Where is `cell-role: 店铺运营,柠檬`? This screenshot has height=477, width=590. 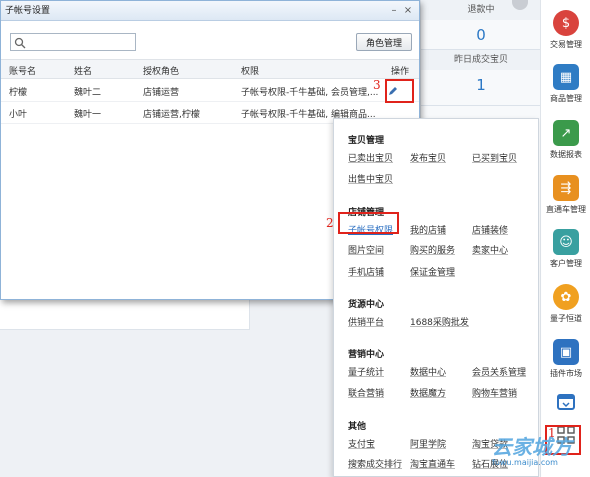 cell-role: 店铺运营,柠檬 is located at coordinates (171, 115).